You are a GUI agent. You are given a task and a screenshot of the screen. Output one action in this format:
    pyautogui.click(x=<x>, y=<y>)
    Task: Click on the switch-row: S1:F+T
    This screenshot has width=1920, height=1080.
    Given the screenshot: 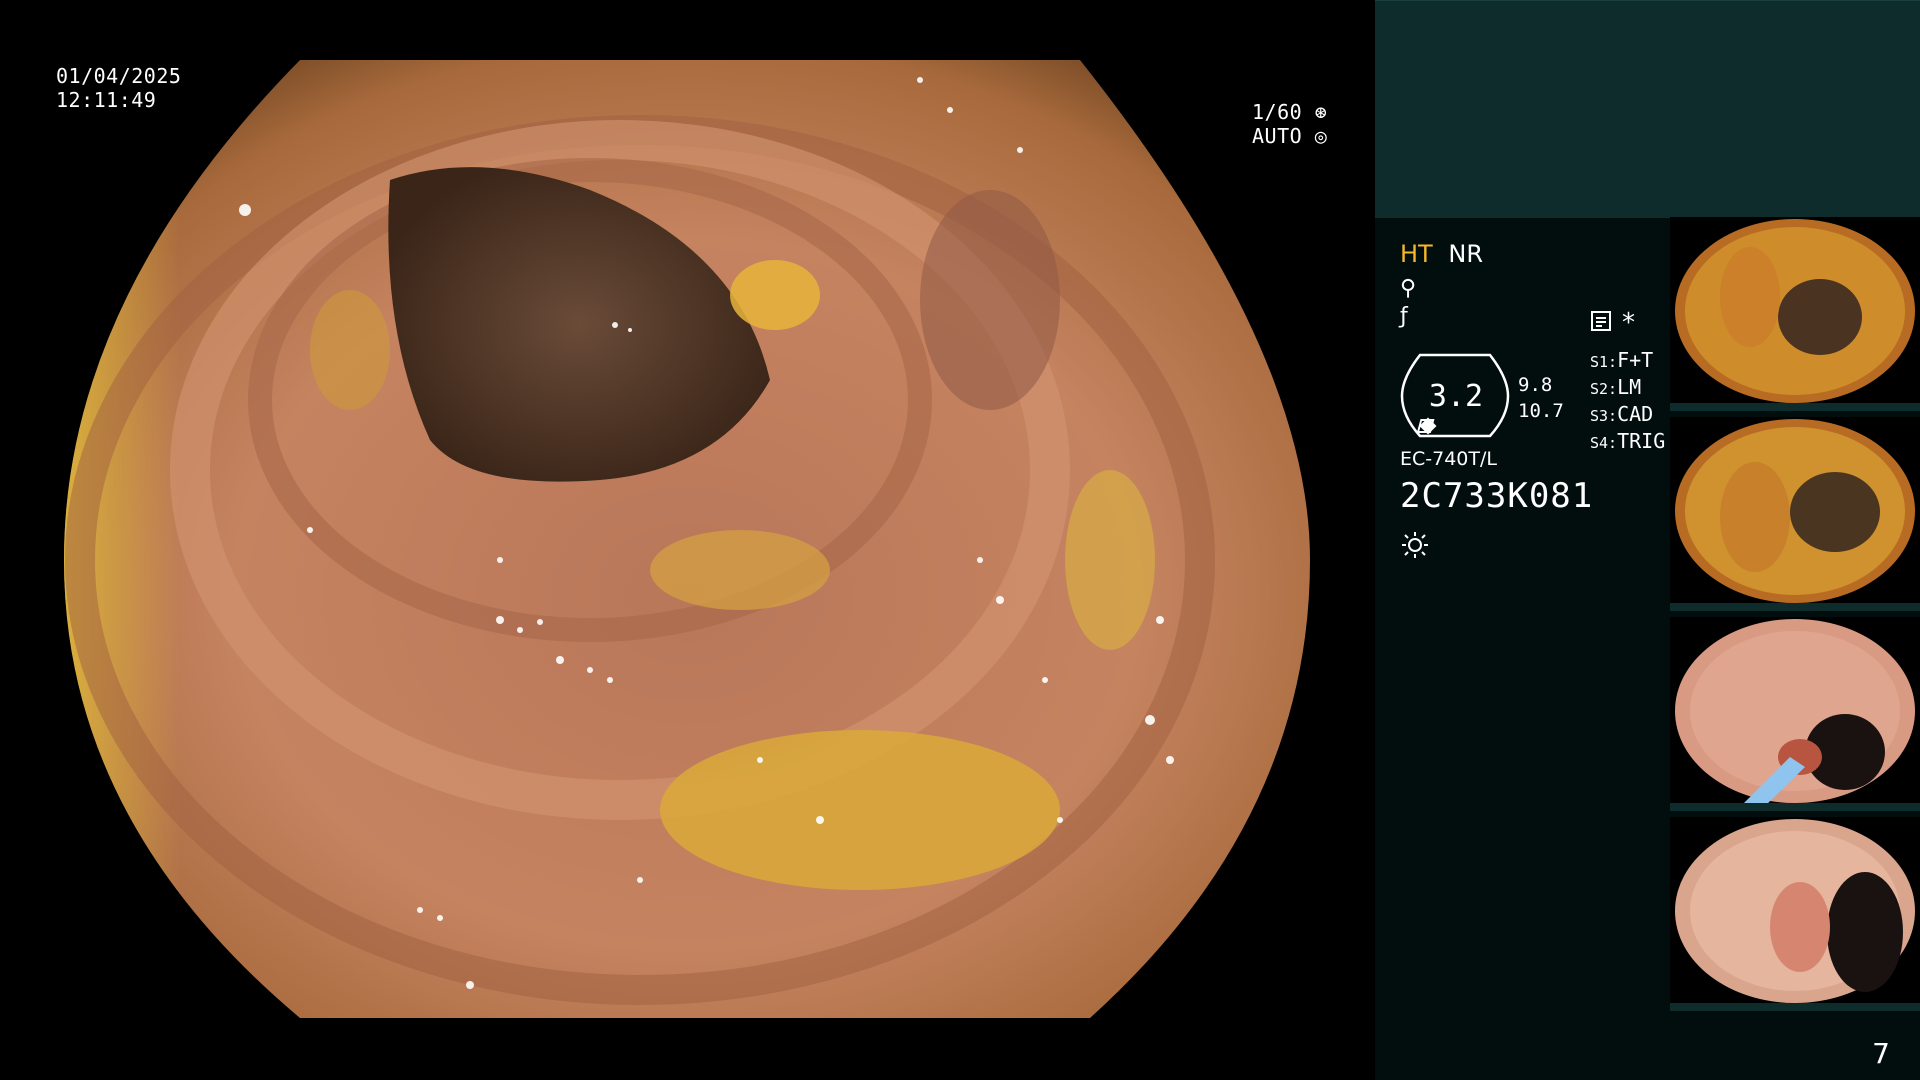 What is the action you would take?
    pyautogui.click(x=1622, y=360)
    